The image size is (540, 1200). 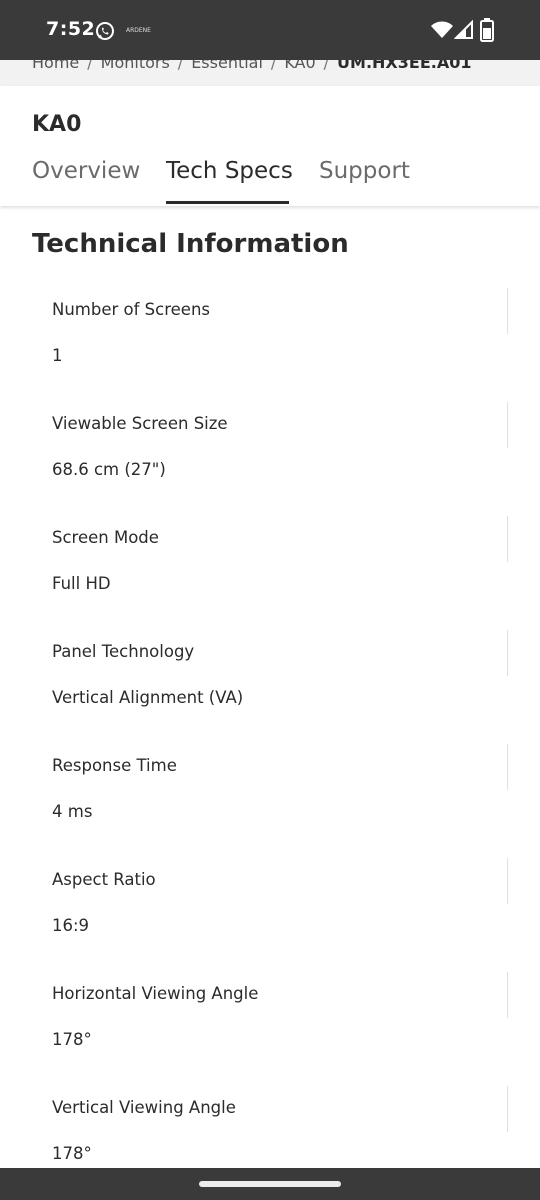 What do you see at coordinates (270, 1029) in the screenshot?
I see `spec-item: Horizontal Viewing Angle 178°` at bounding box center [270, 1029].